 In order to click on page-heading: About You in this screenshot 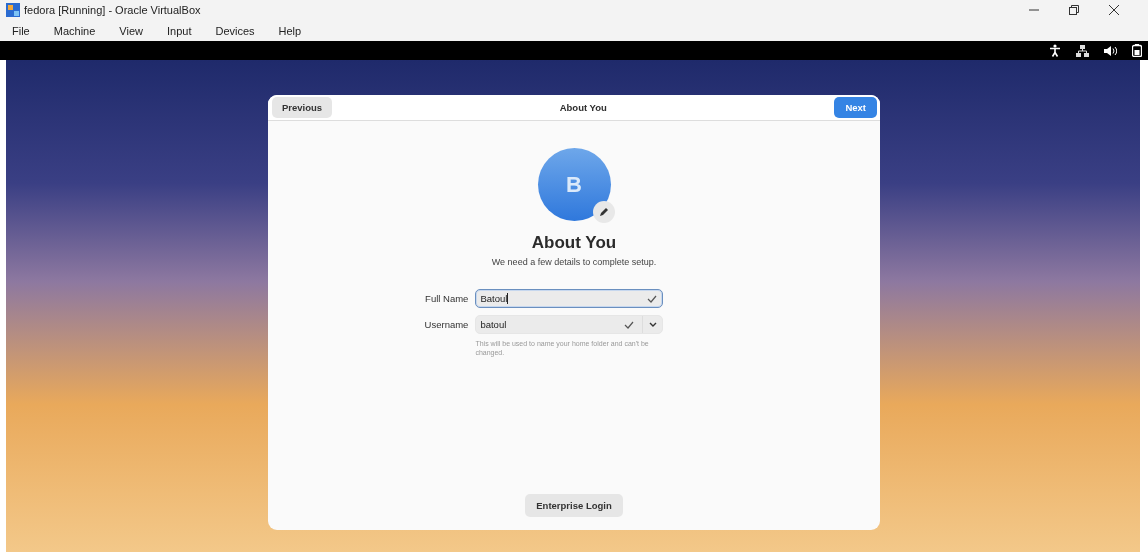, I will do `click(574, 243)`.